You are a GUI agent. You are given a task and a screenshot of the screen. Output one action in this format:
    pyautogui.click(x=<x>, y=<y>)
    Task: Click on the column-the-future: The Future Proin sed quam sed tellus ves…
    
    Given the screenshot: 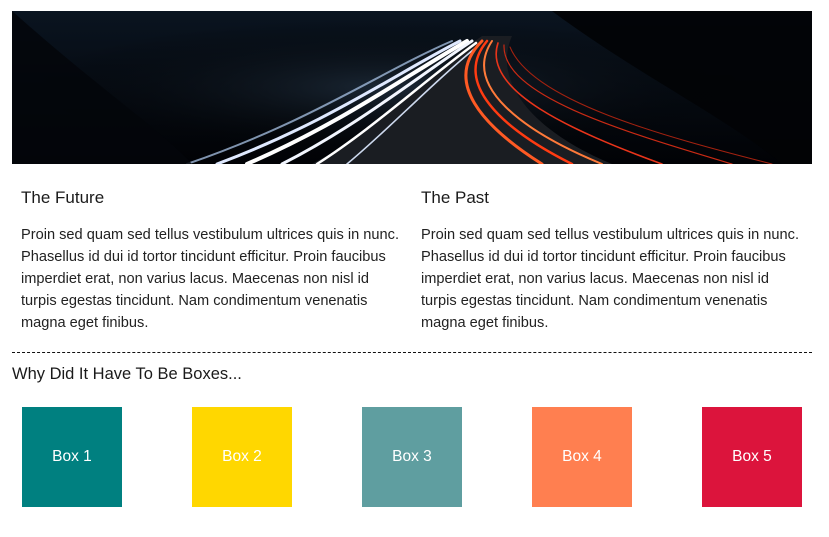 What is the action you would take?
    pyautogui.click(x=213, y=260)
    